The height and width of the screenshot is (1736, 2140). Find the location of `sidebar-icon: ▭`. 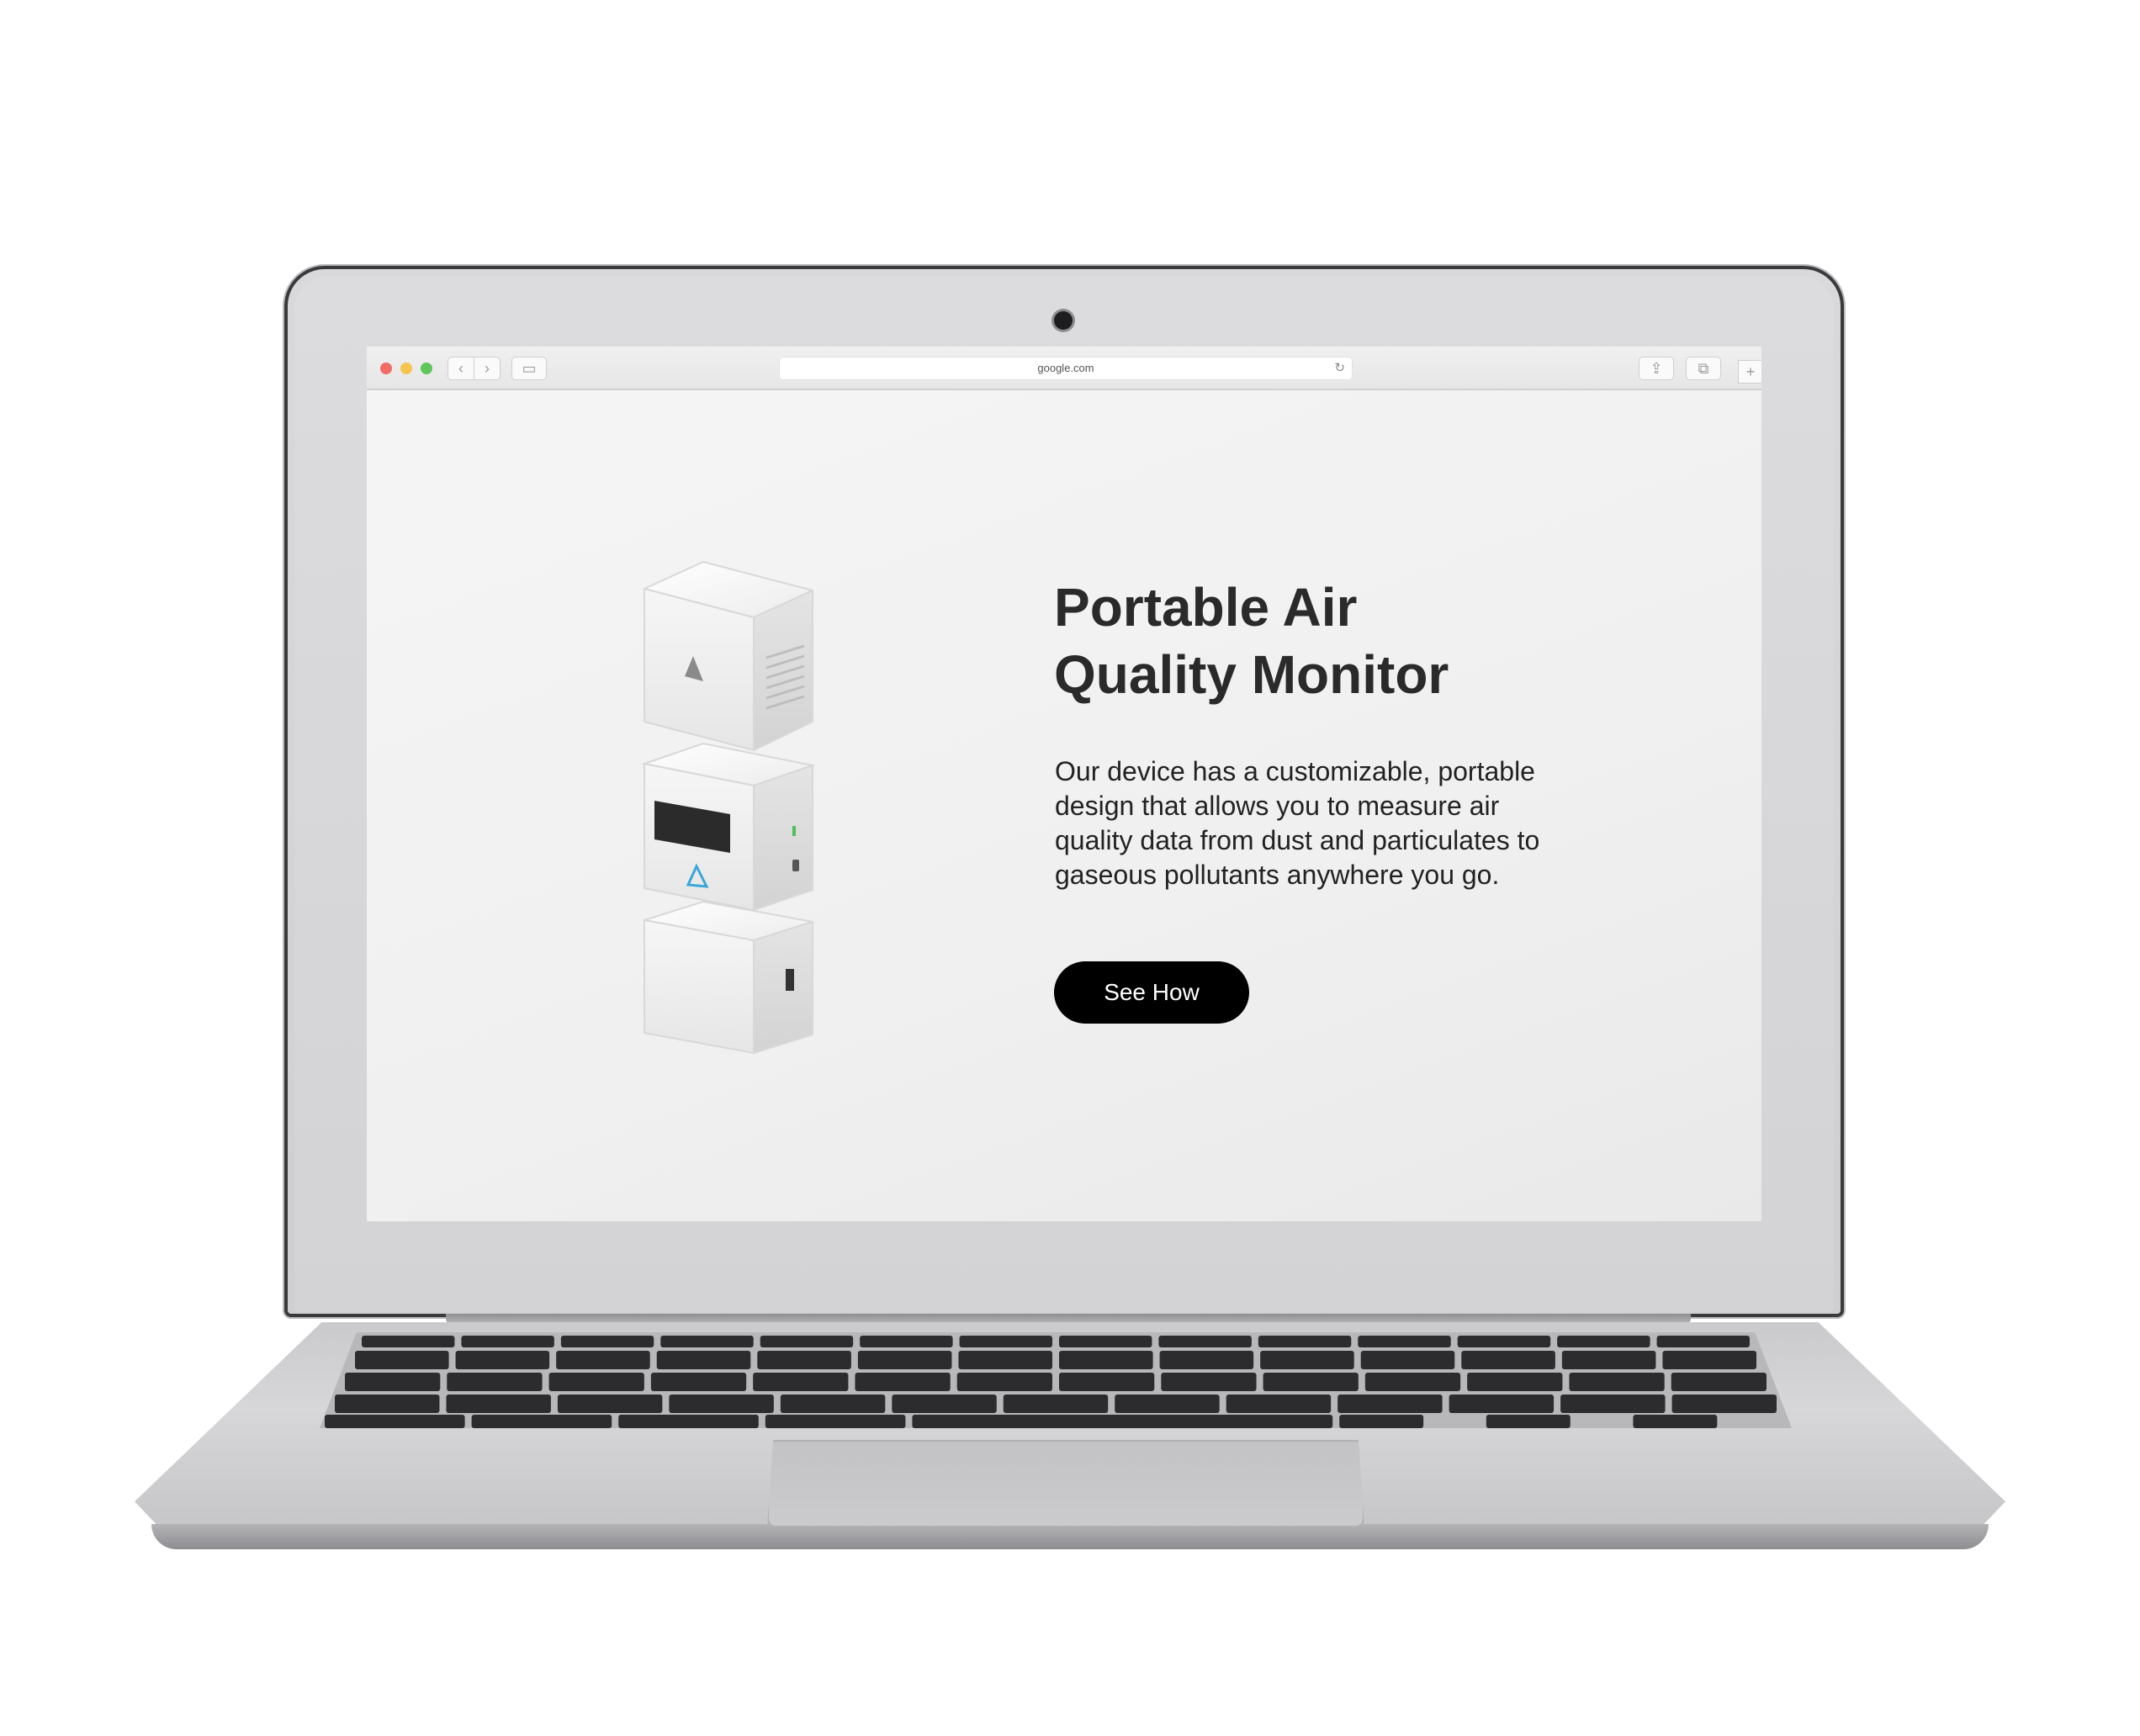

sidebar-icon: ▭ is located at coordinates (529, 368).